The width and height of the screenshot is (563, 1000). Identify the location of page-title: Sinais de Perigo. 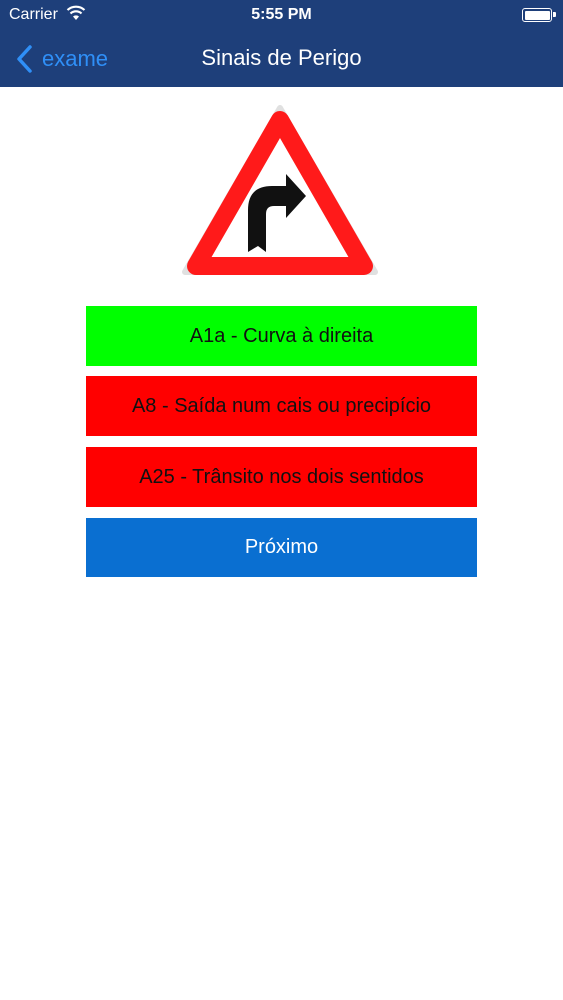
(281, 57).